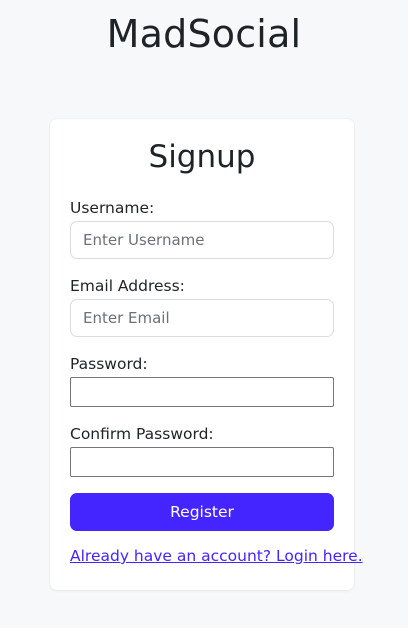 This screenshot has width=408, height=628. I want to click on password-label: Password:, so click(109, 364).